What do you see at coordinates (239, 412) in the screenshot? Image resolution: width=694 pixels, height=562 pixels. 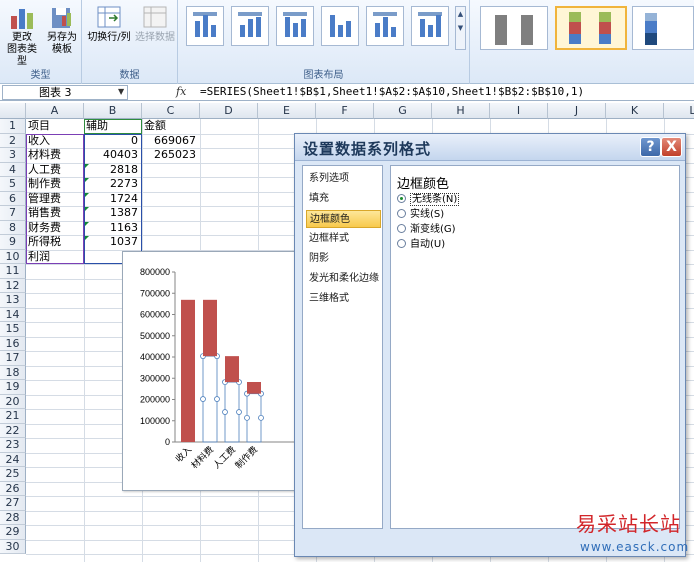 I see `selection-handle` at bounding box center [239, 412].